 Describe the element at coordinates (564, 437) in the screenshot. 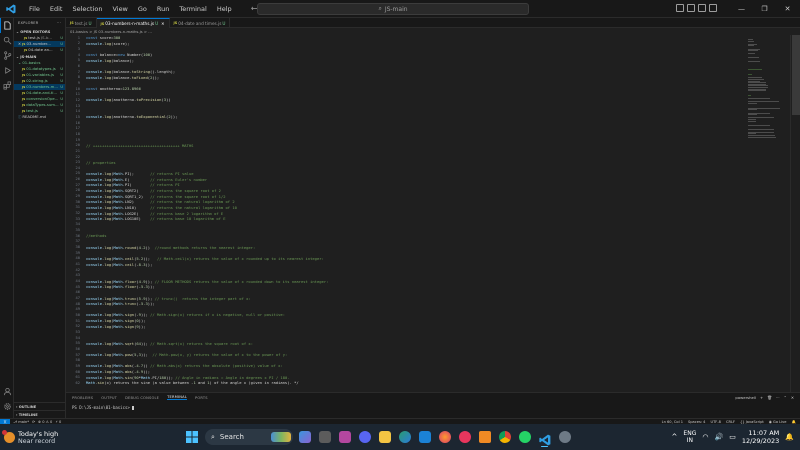

I see `settings-gear-icon` at that location.